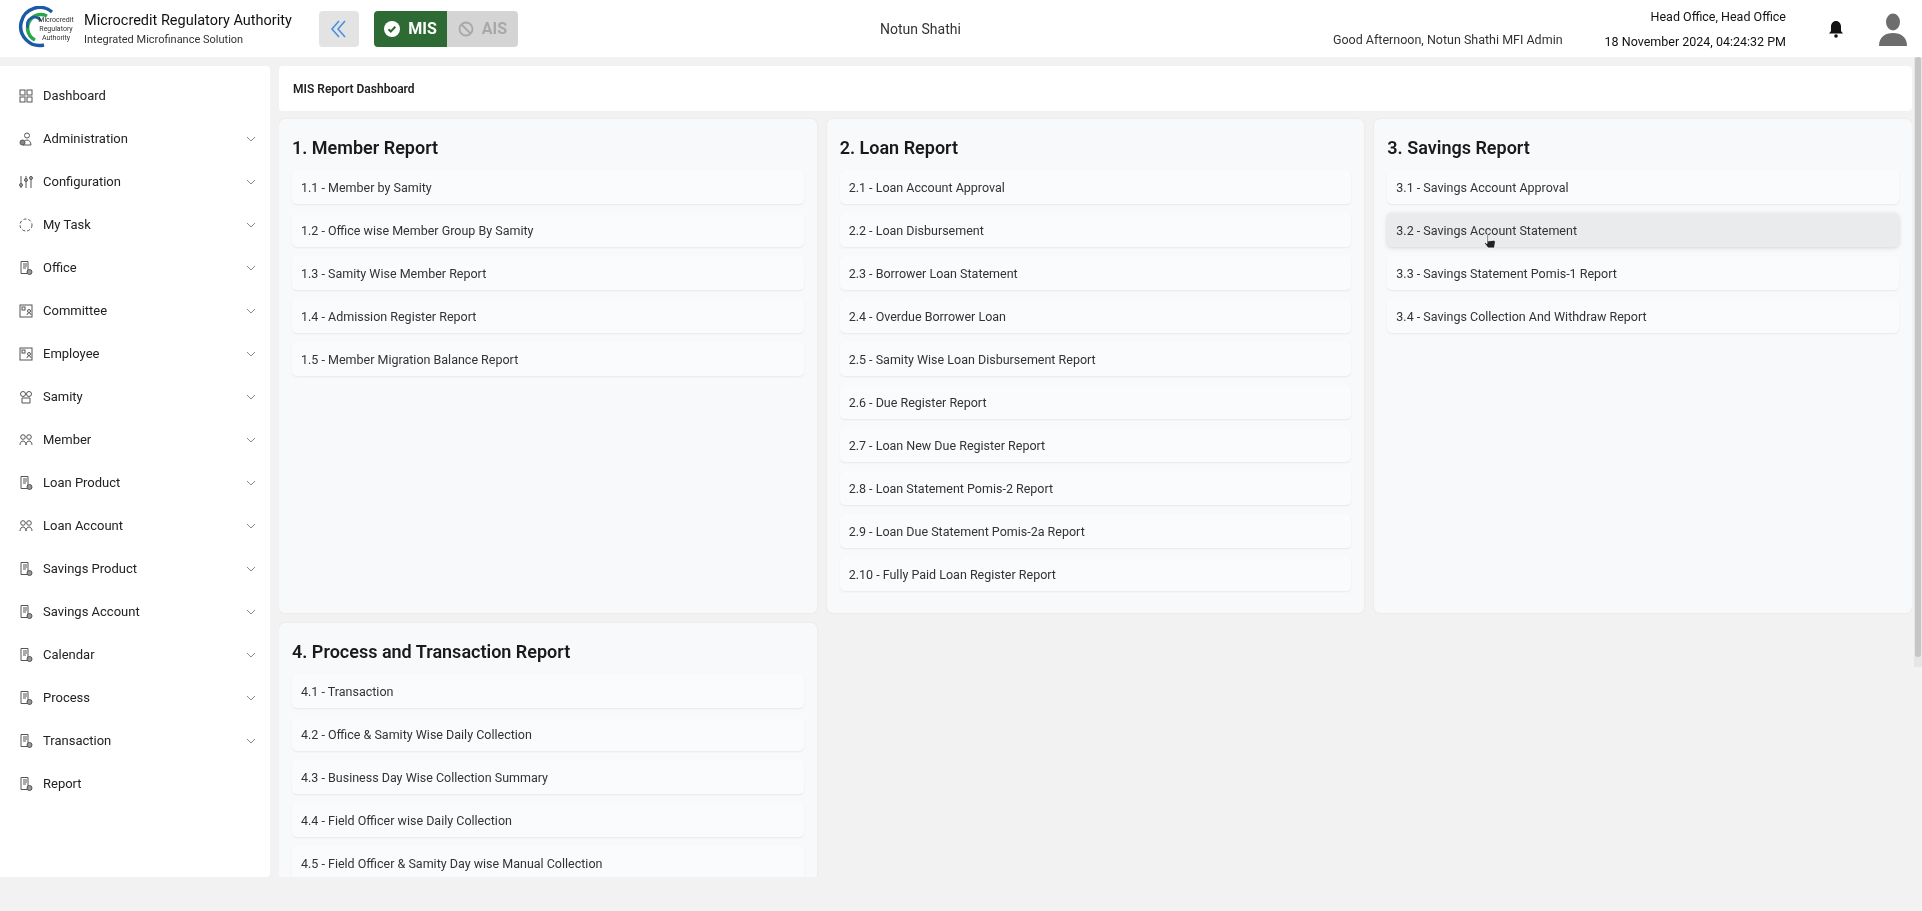  I want to click on refresh-circle-icon, so click(26, 224).